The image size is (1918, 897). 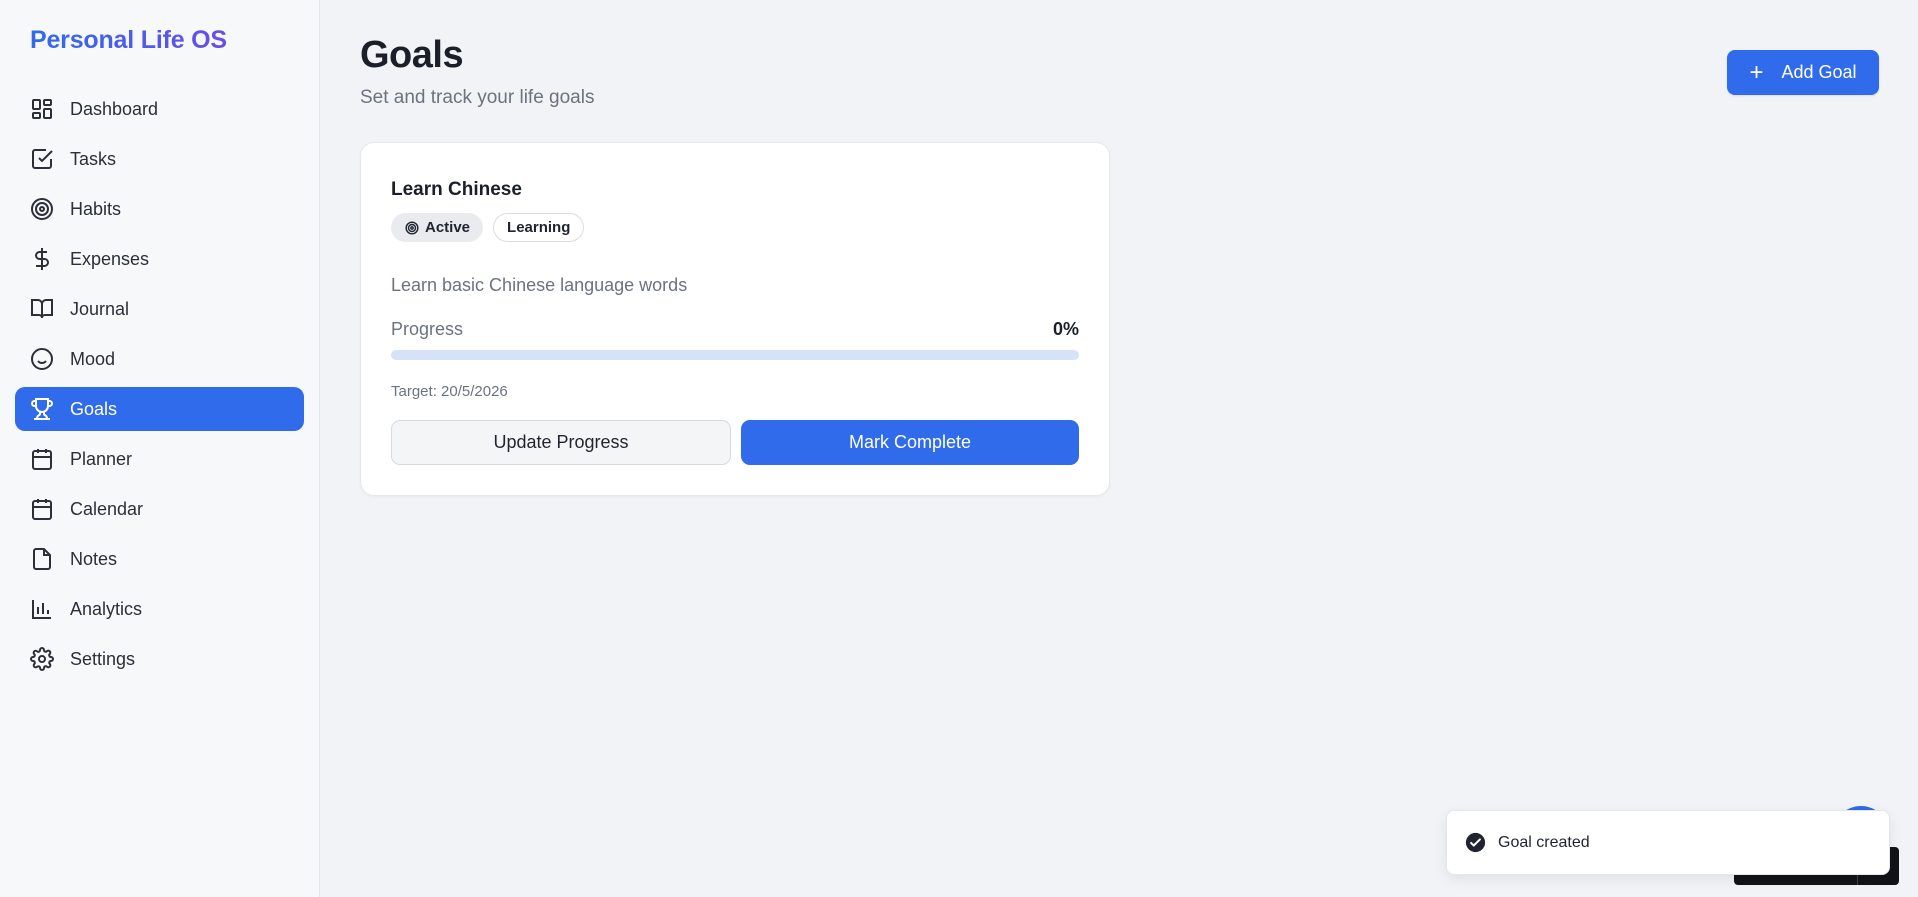 What do you see at coordinates (159, 209) in the screenshot?
I see `sidebar-item-habits: Habits` at bounding box center [159, 209].